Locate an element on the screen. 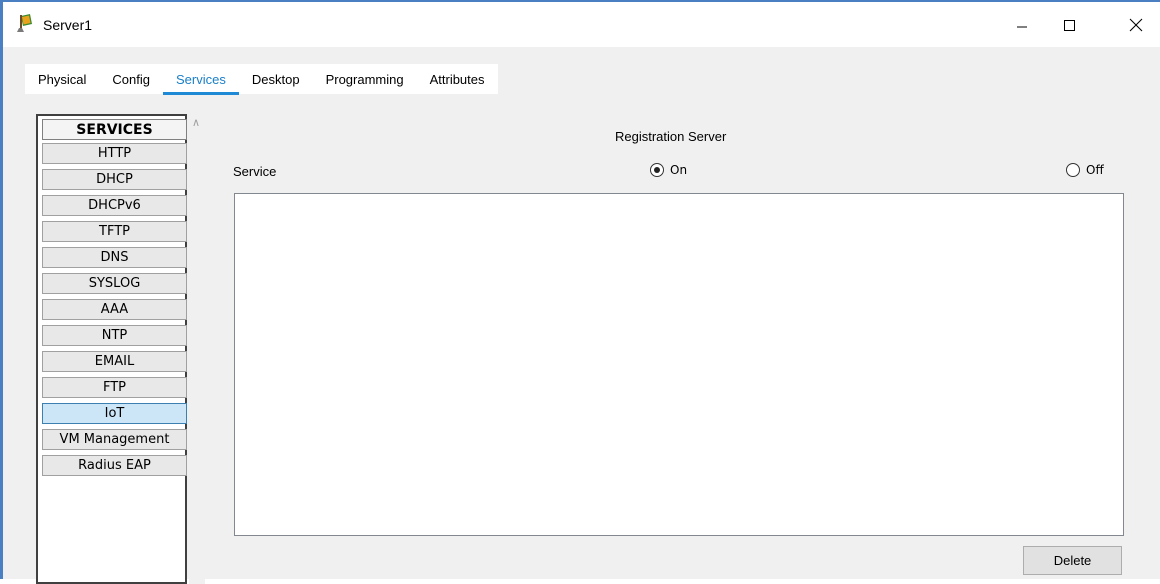  service-item-dhcpv6: DHCPv6 is located at coordinates (114, 205).